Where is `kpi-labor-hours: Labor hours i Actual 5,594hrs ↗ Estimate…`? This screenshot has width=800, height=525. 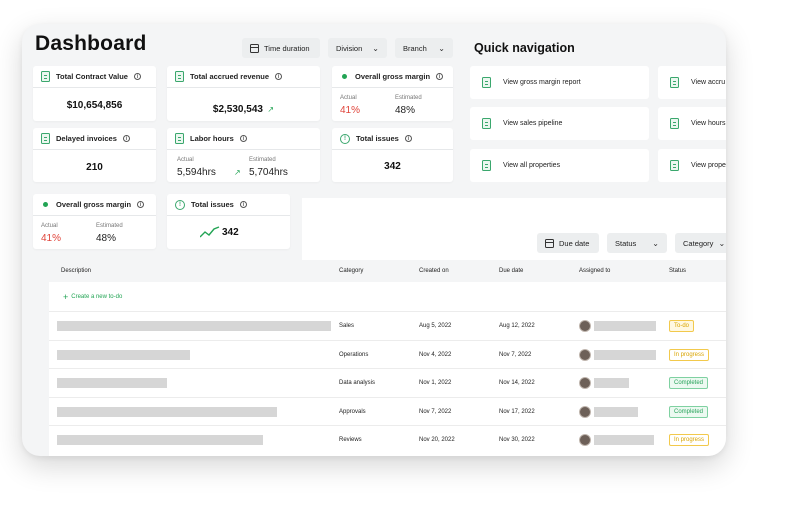 kpi-labor-hours: Labor hours i Actual 5,594hrs ↗ Estimate… is located at coordinates (243, 155).